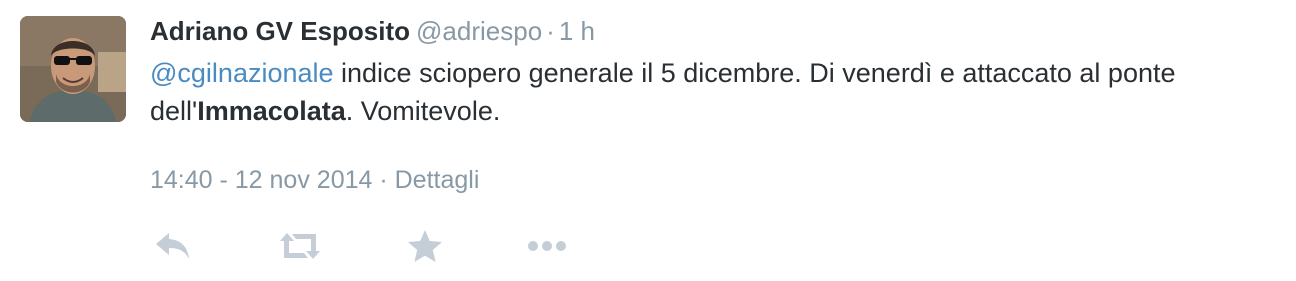  I want to click on more-icon, so click(547, 246).